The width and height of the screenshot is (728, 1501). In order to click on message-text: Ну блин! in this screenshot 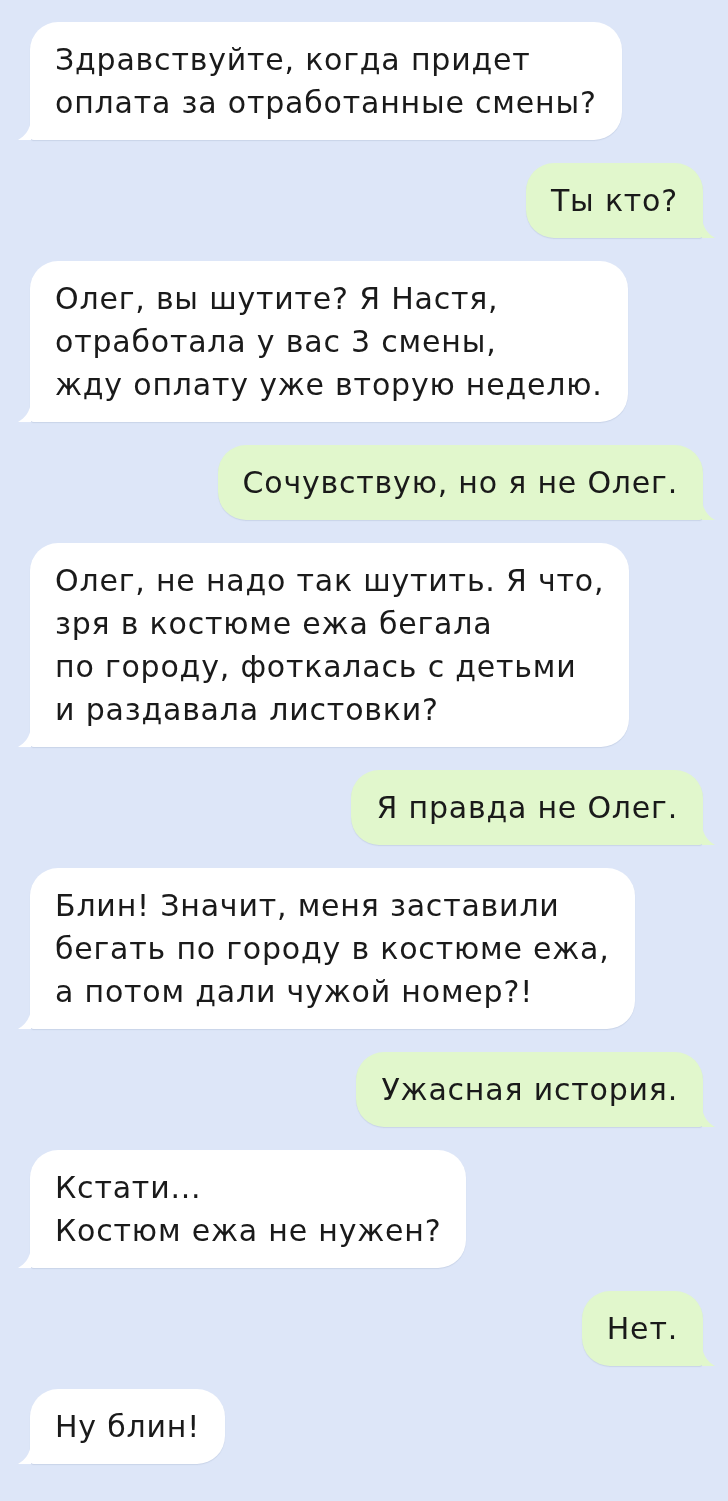, I will do `click(128, 1427)`.